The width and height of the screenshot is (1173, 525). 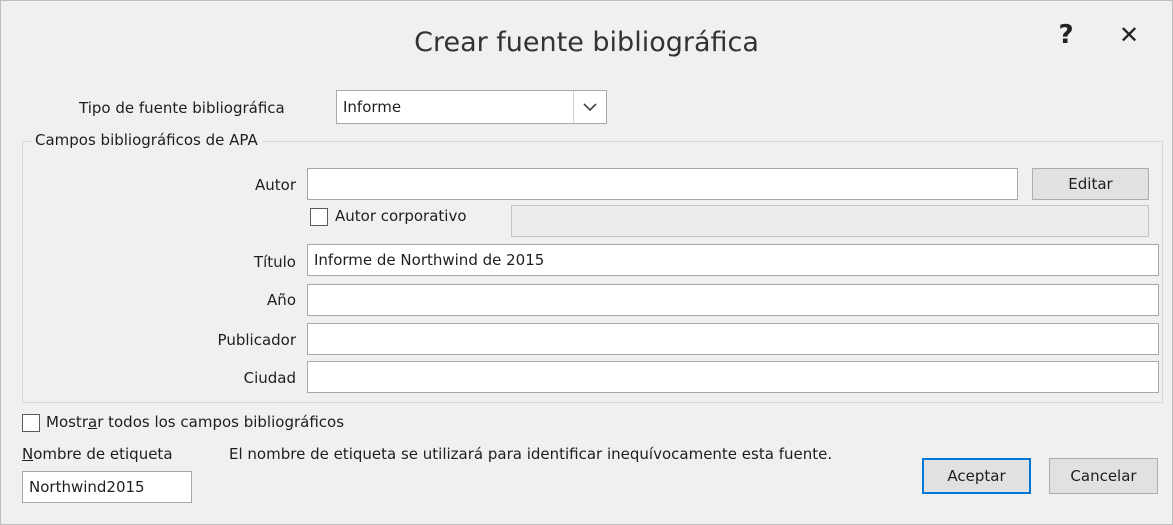 I want to click on close-icon: ✕, so click(x=1129, y=35).